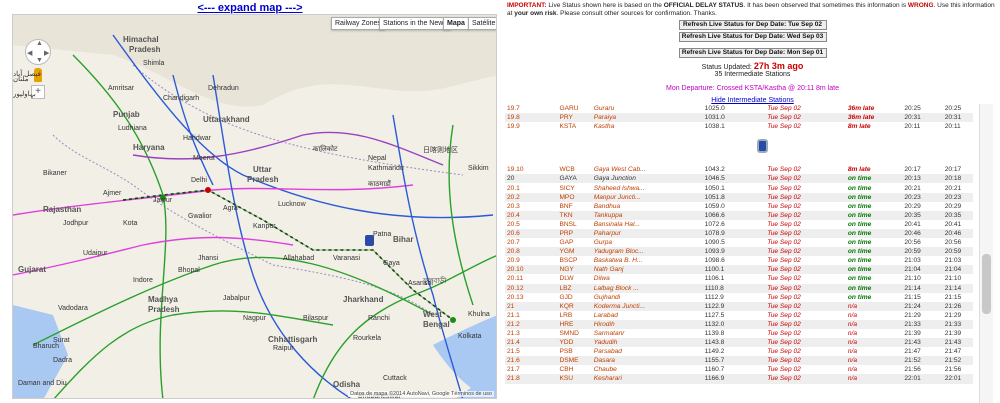 The height and width of the screenshot is (403, 1000). What do you see at coordinates (734, 343) in the screenshot?
I see `table-cell: 1143.8` at bounding box center [734, 343].